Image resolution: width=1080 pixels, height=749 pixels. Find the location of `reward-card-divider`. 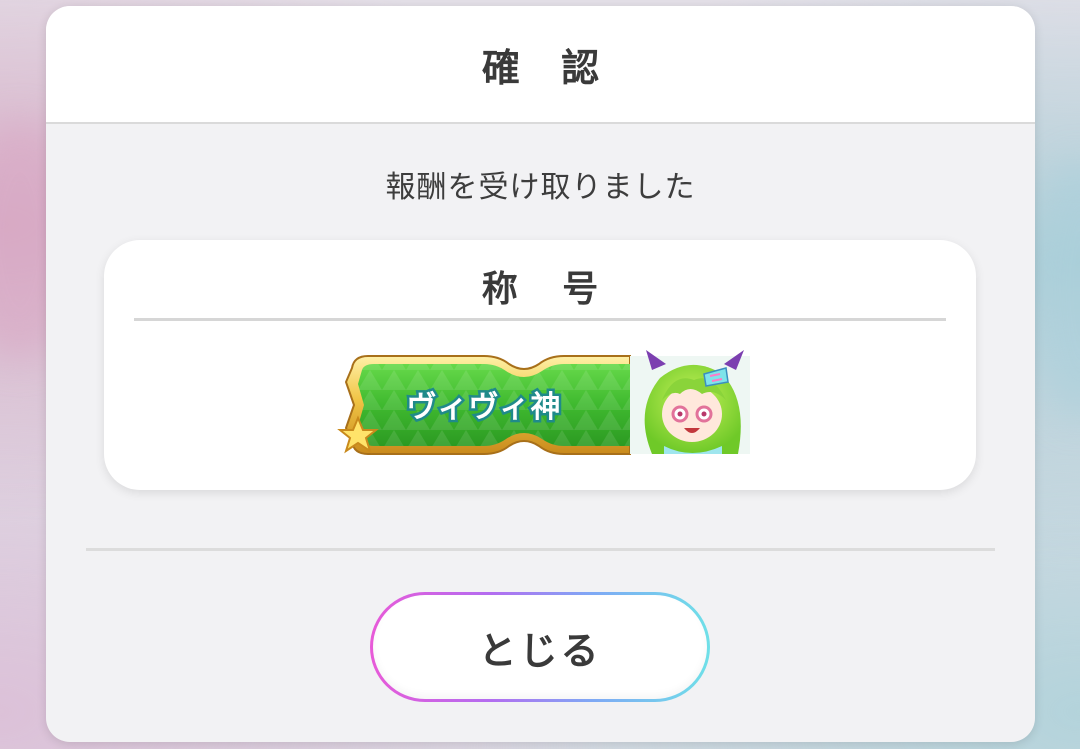

reward-card-divider is located at coordinates (540, 319).